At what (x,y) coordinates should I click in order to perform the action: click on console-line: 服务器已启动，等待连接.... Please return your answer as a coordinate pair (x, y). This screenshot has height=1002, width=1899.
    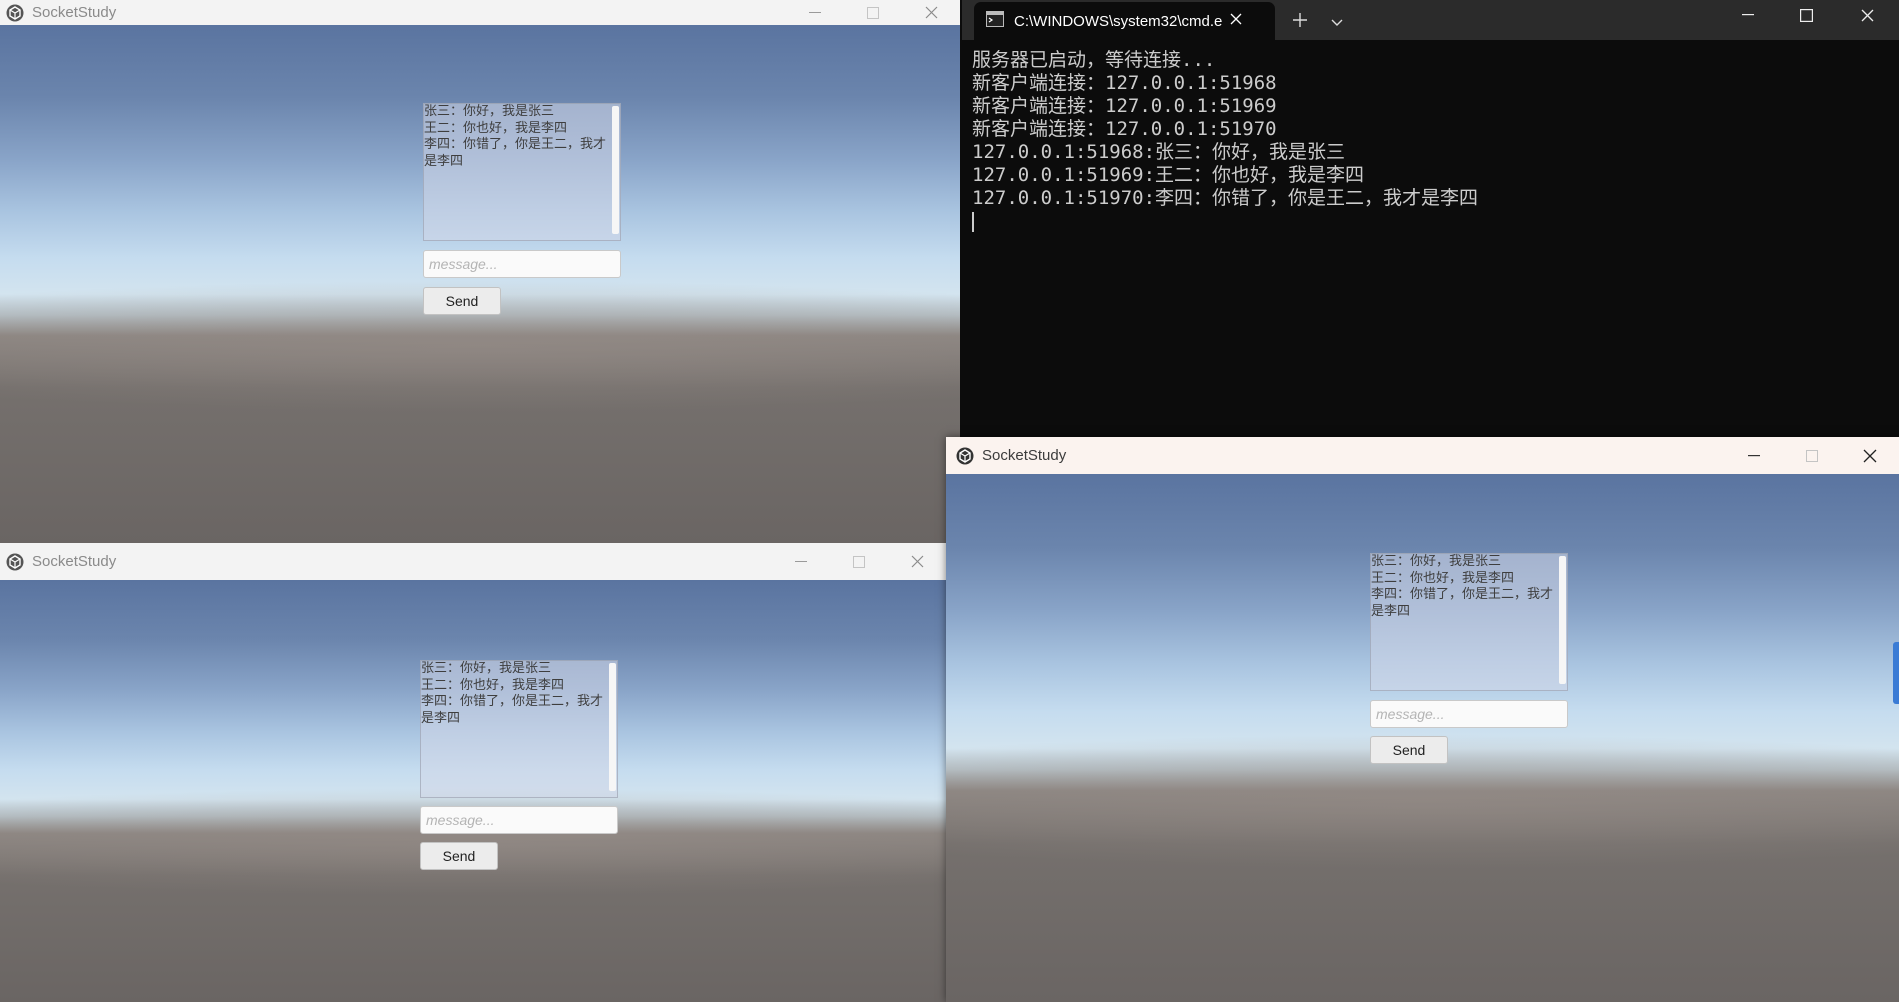
    Looking at the image, I should click on (1094, 60).